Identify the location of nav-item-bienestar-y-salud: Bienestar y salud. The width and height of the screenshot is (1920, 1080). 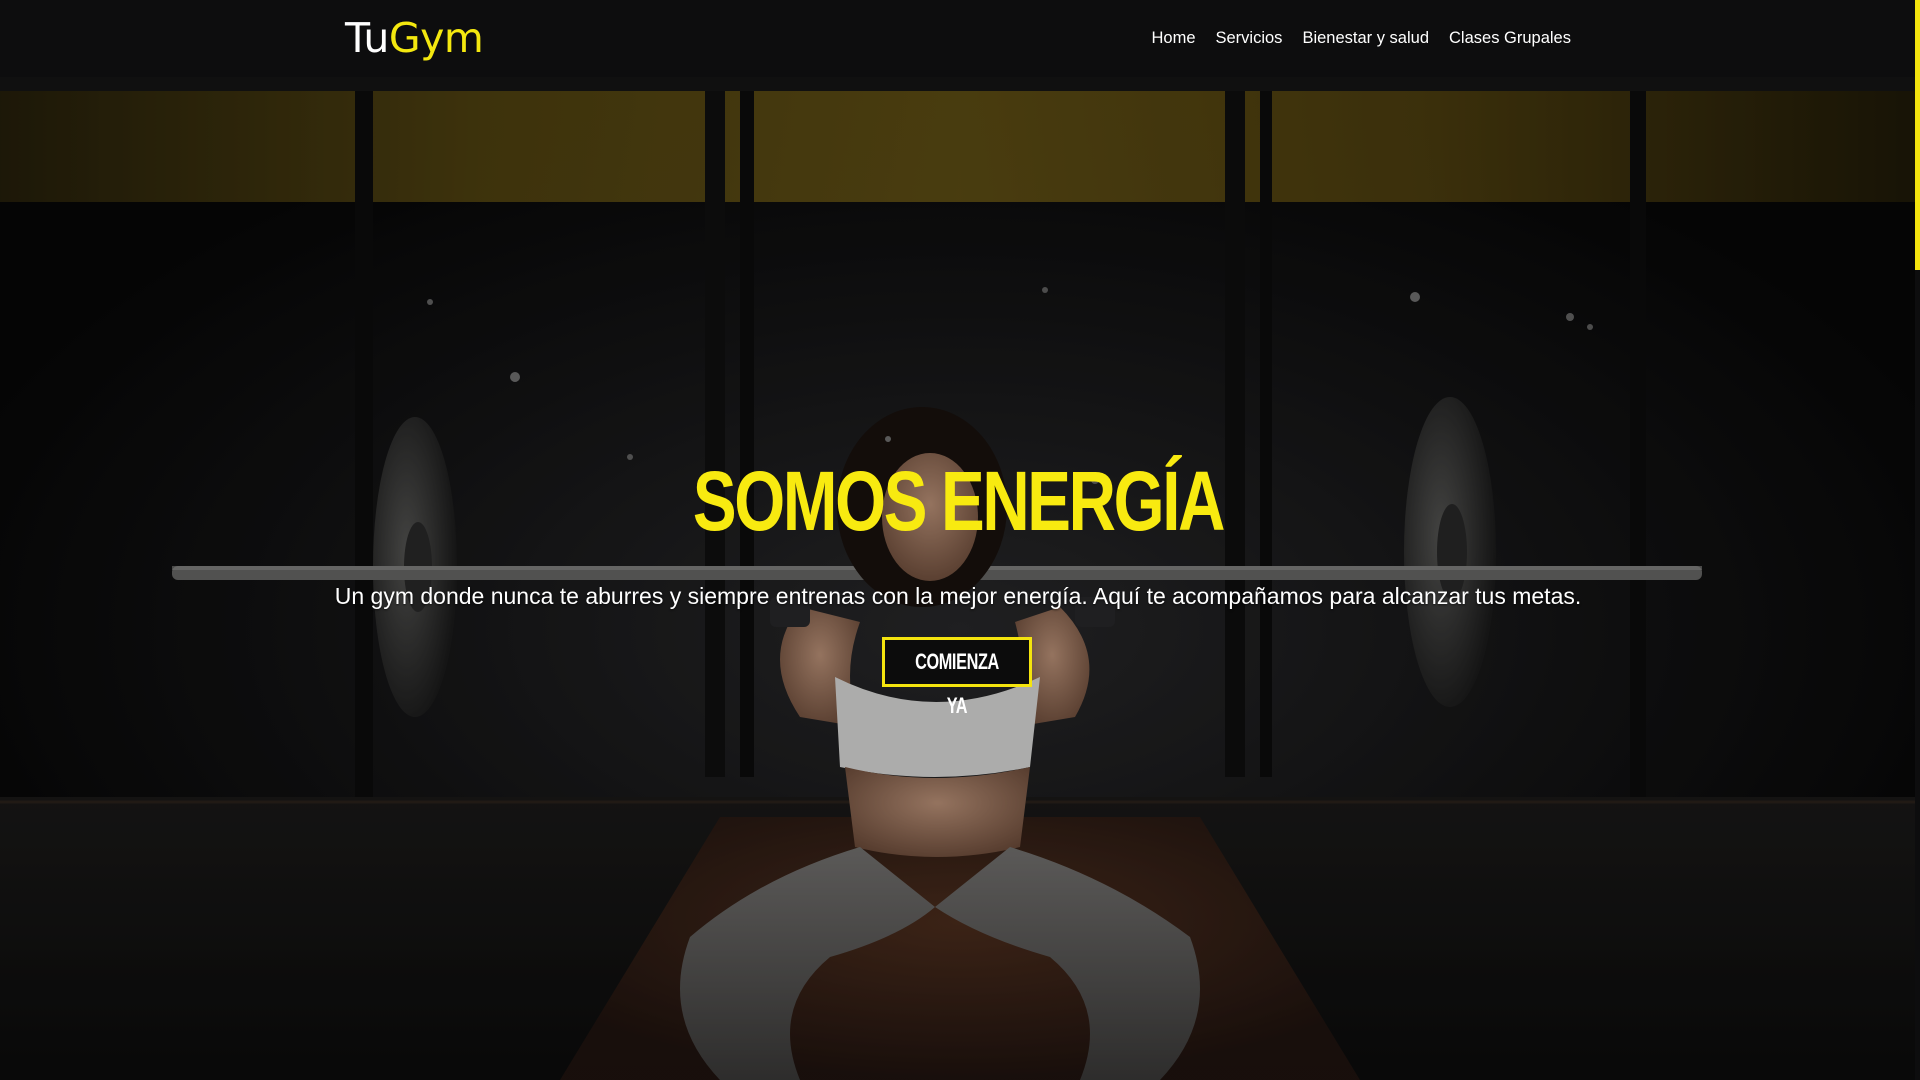
(1365, 38).